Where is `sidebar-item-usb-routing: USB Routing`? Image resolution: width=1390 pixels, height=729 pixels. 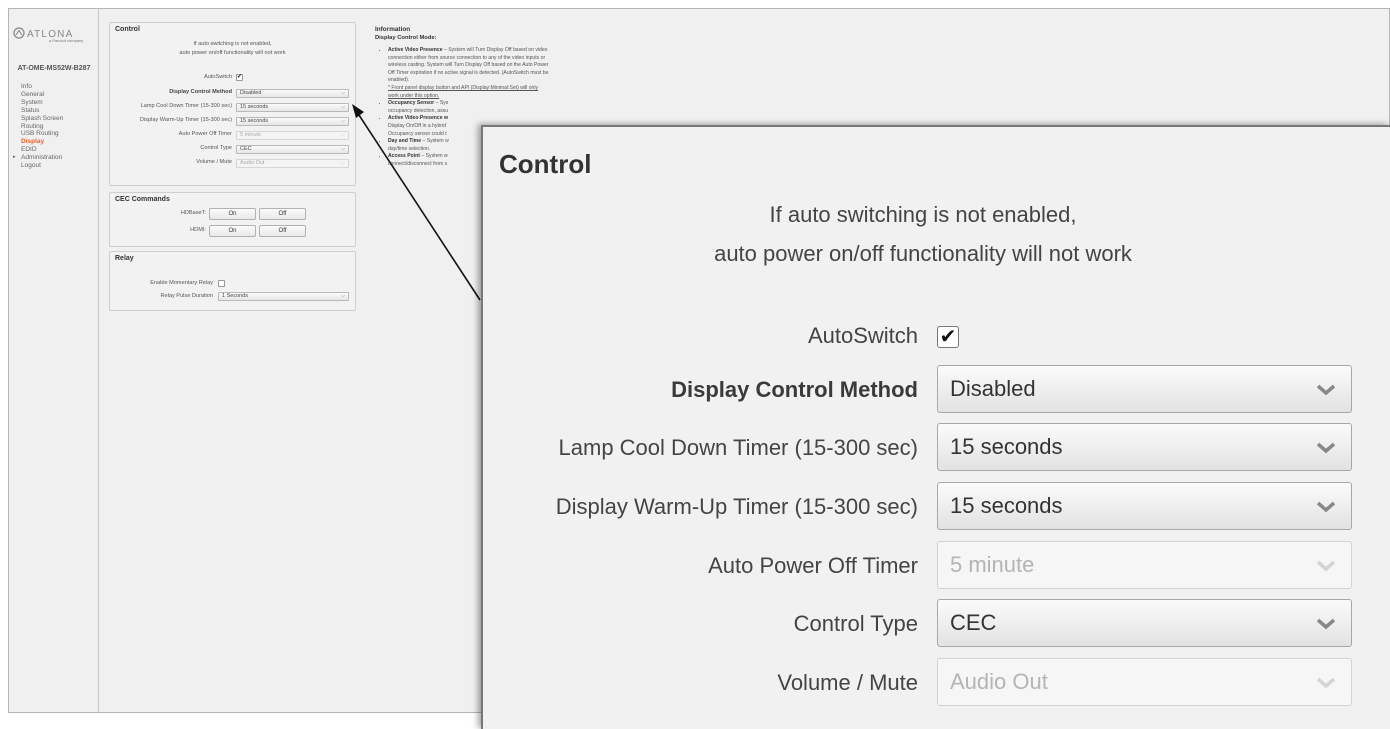
sidebar-item-usb-routing: USB Routing is located at coordinates (42, 134).